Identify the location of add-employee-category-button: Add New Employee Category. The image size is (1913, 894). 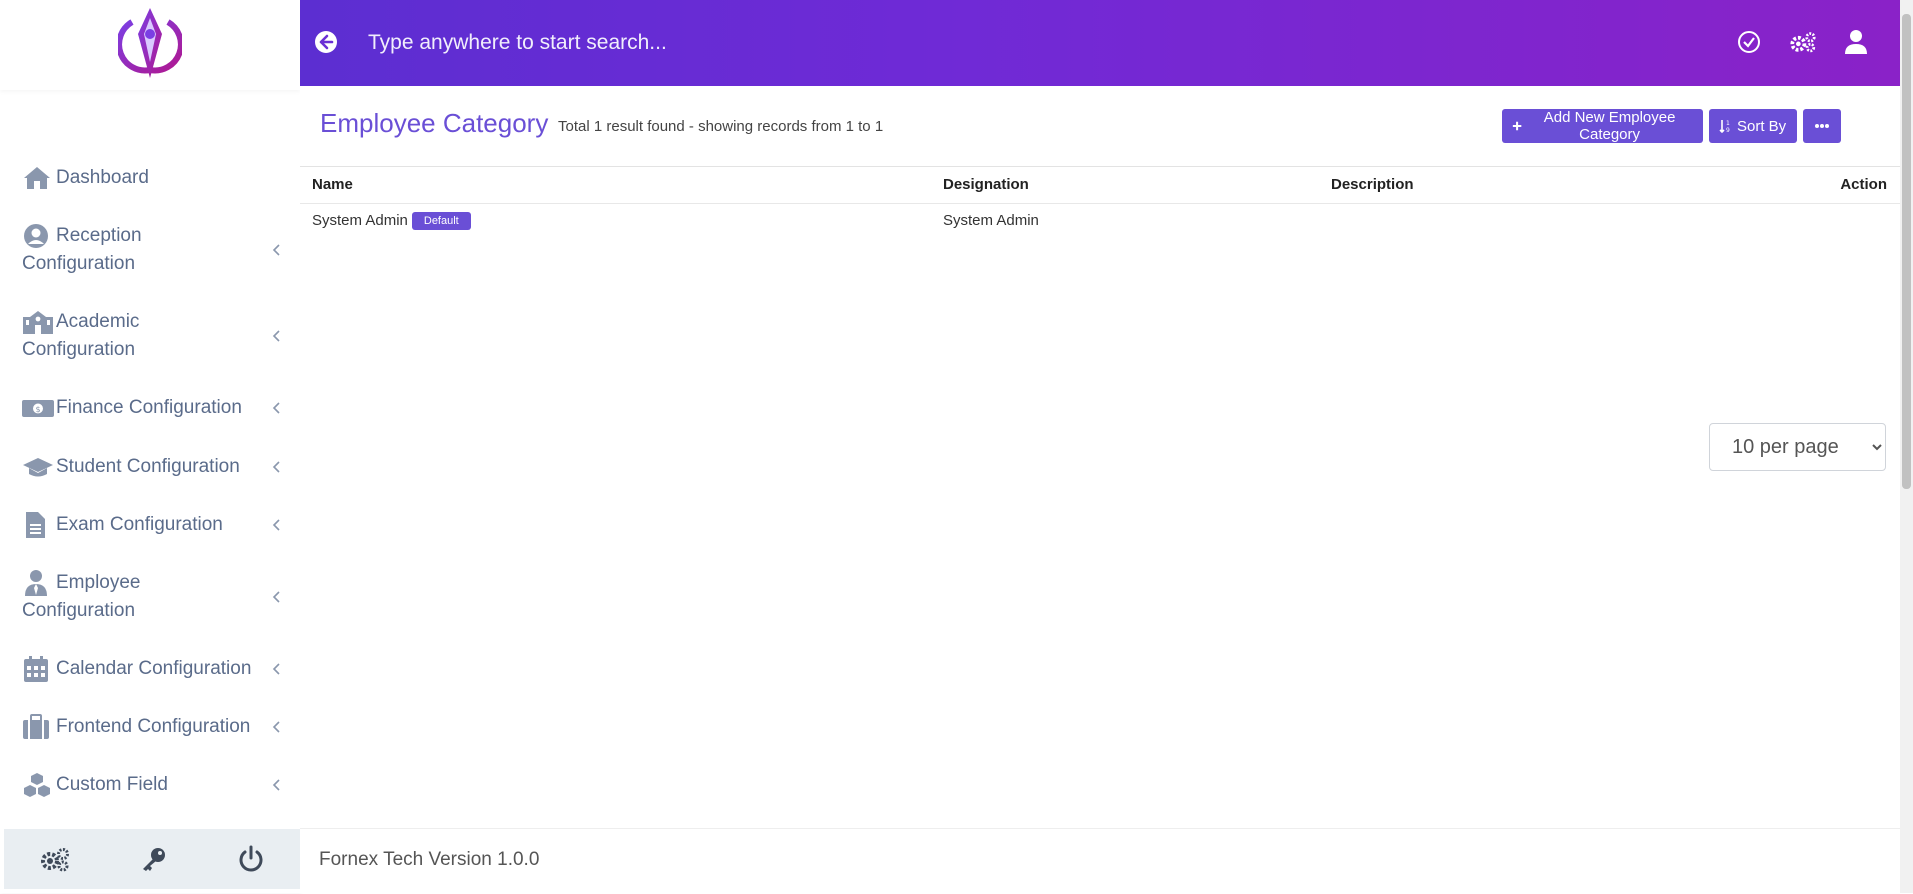
(1602, 126).